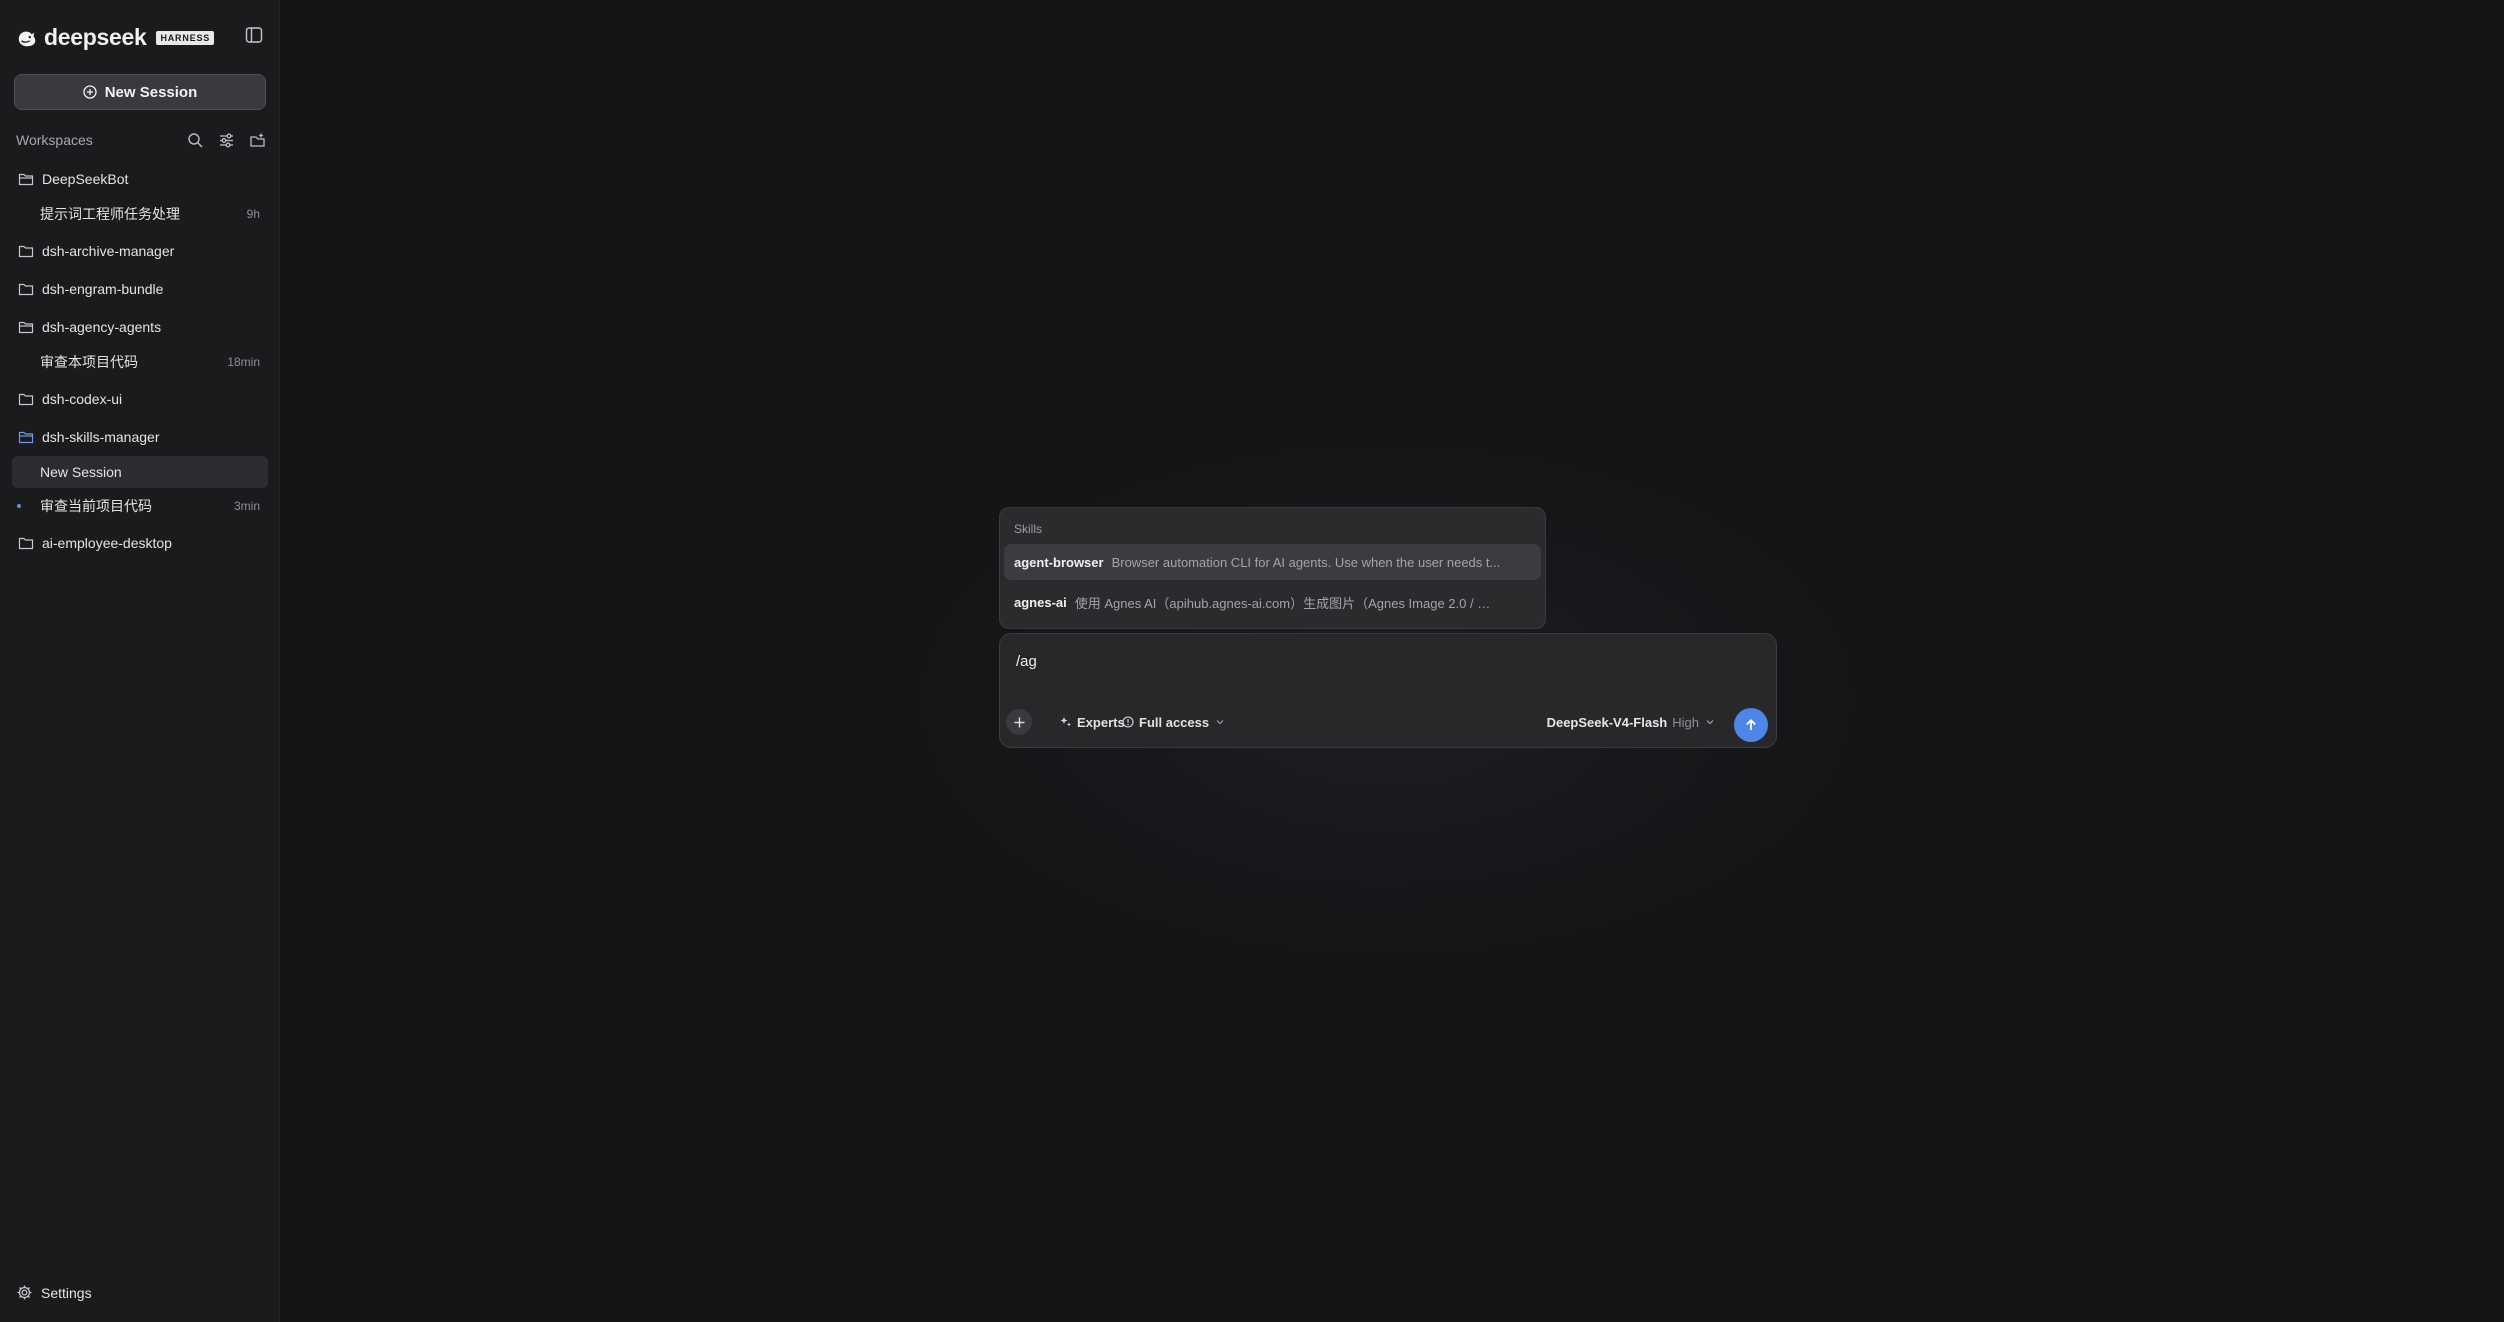  I want to click on workspace-item: DeepSeekBot, so click(140, 179).